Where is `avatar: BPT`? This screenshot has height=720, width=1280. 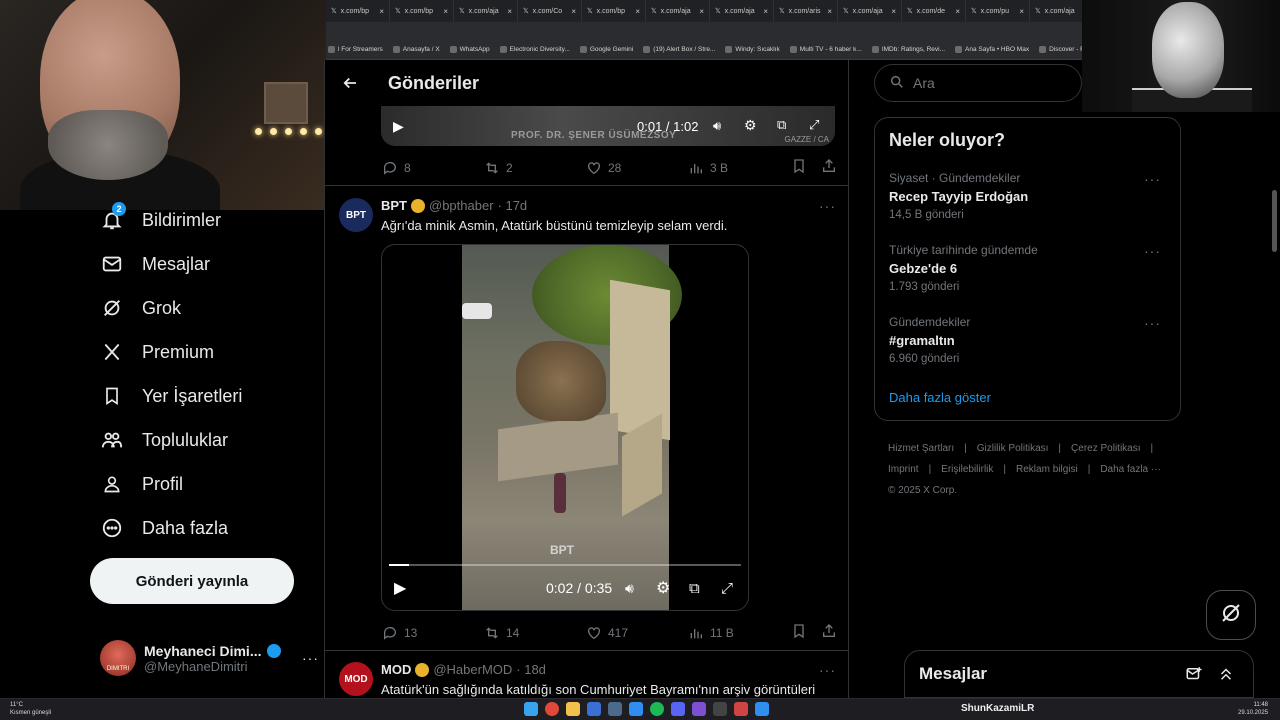 avatar: BPT is located at coordinates (356, 215).